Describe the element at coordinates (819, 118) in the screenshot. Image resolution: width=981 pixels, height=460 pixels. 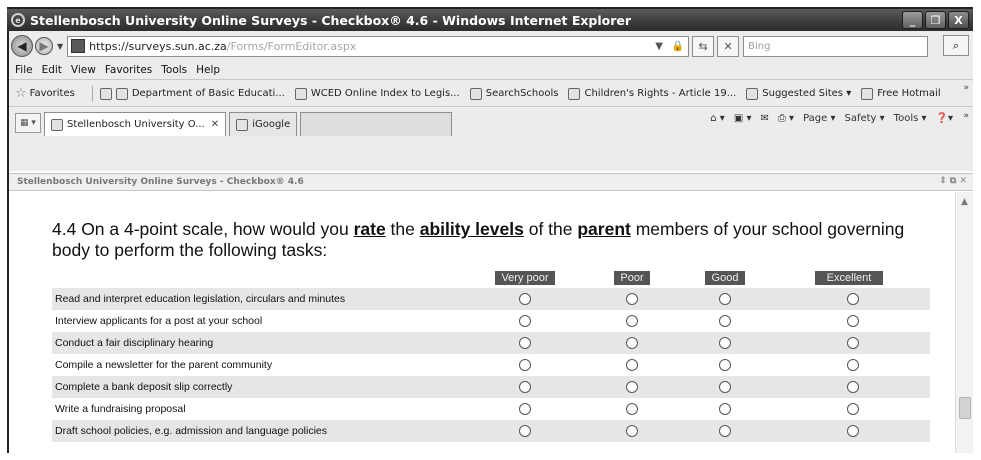
I see `page-menu: Page ▾` at that location.